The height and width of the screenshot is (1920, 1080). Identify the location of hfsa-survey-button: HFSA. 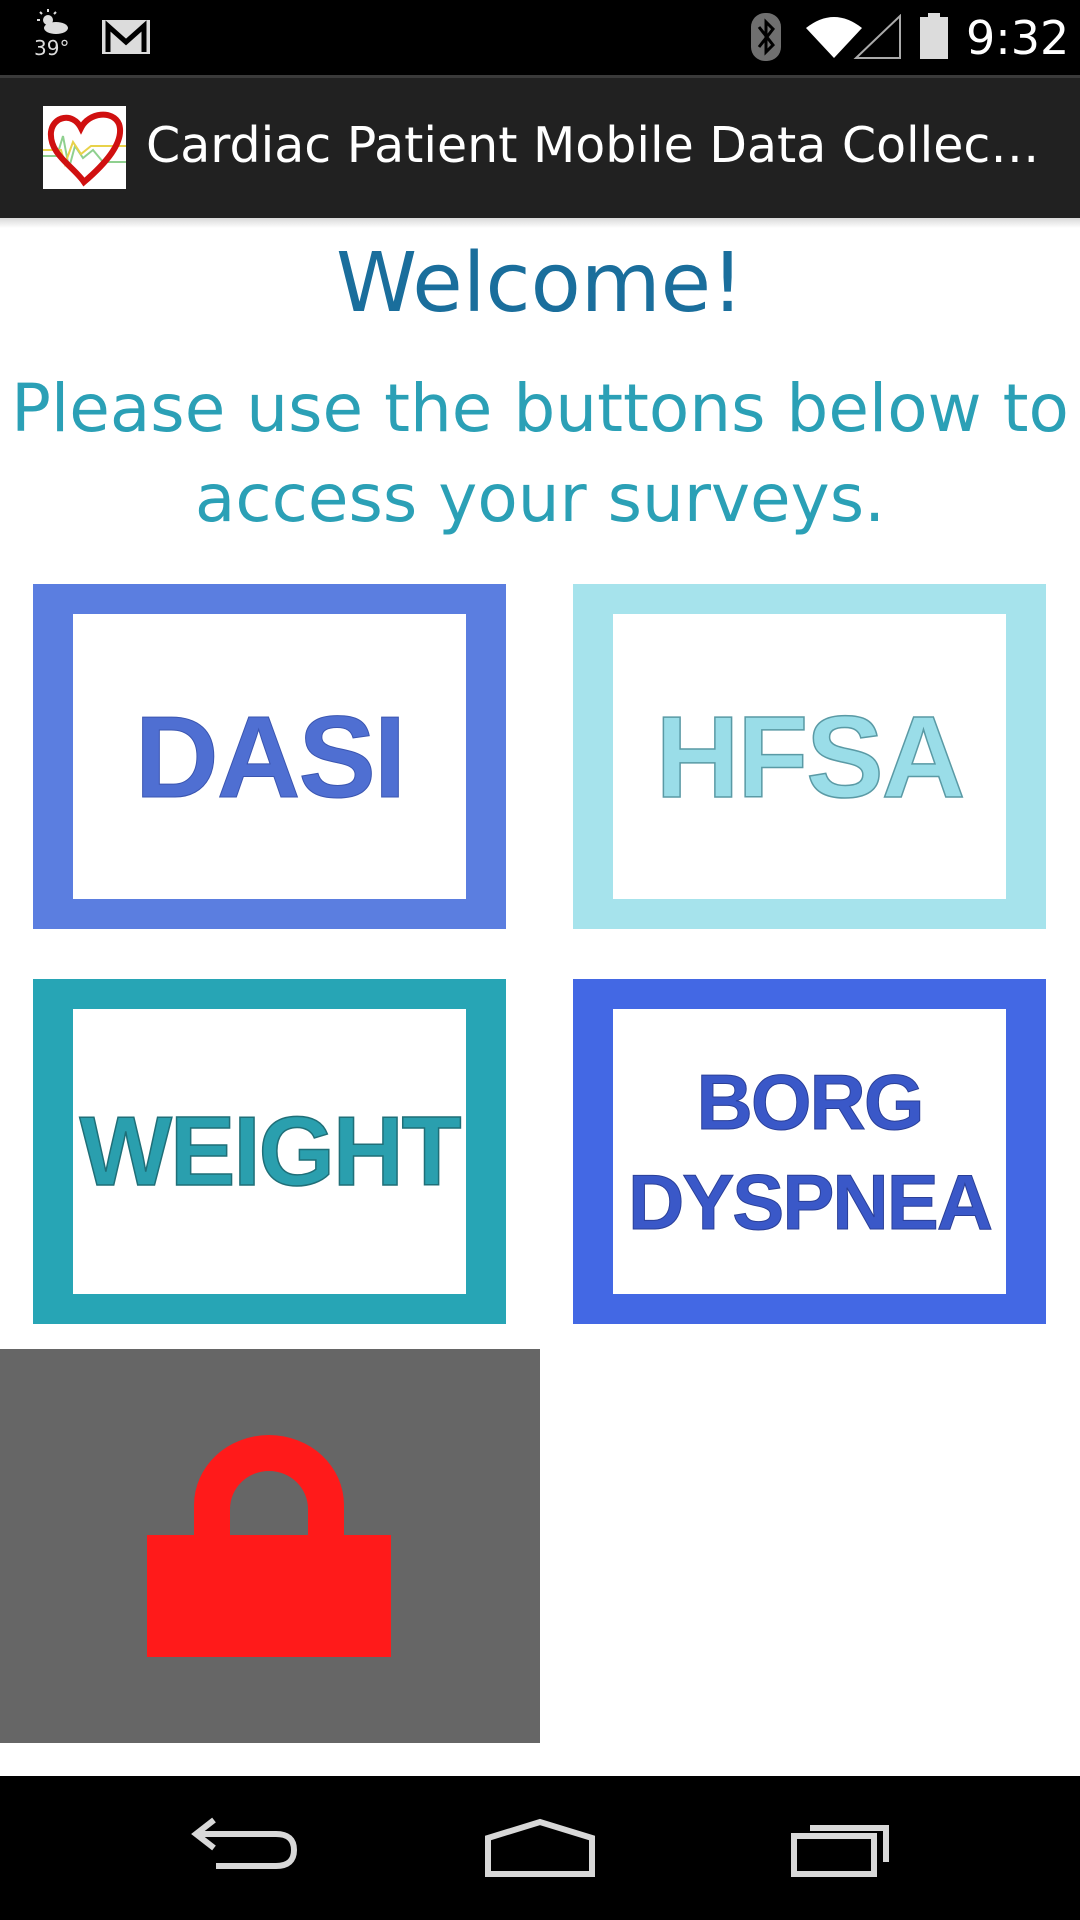
(809, 756).